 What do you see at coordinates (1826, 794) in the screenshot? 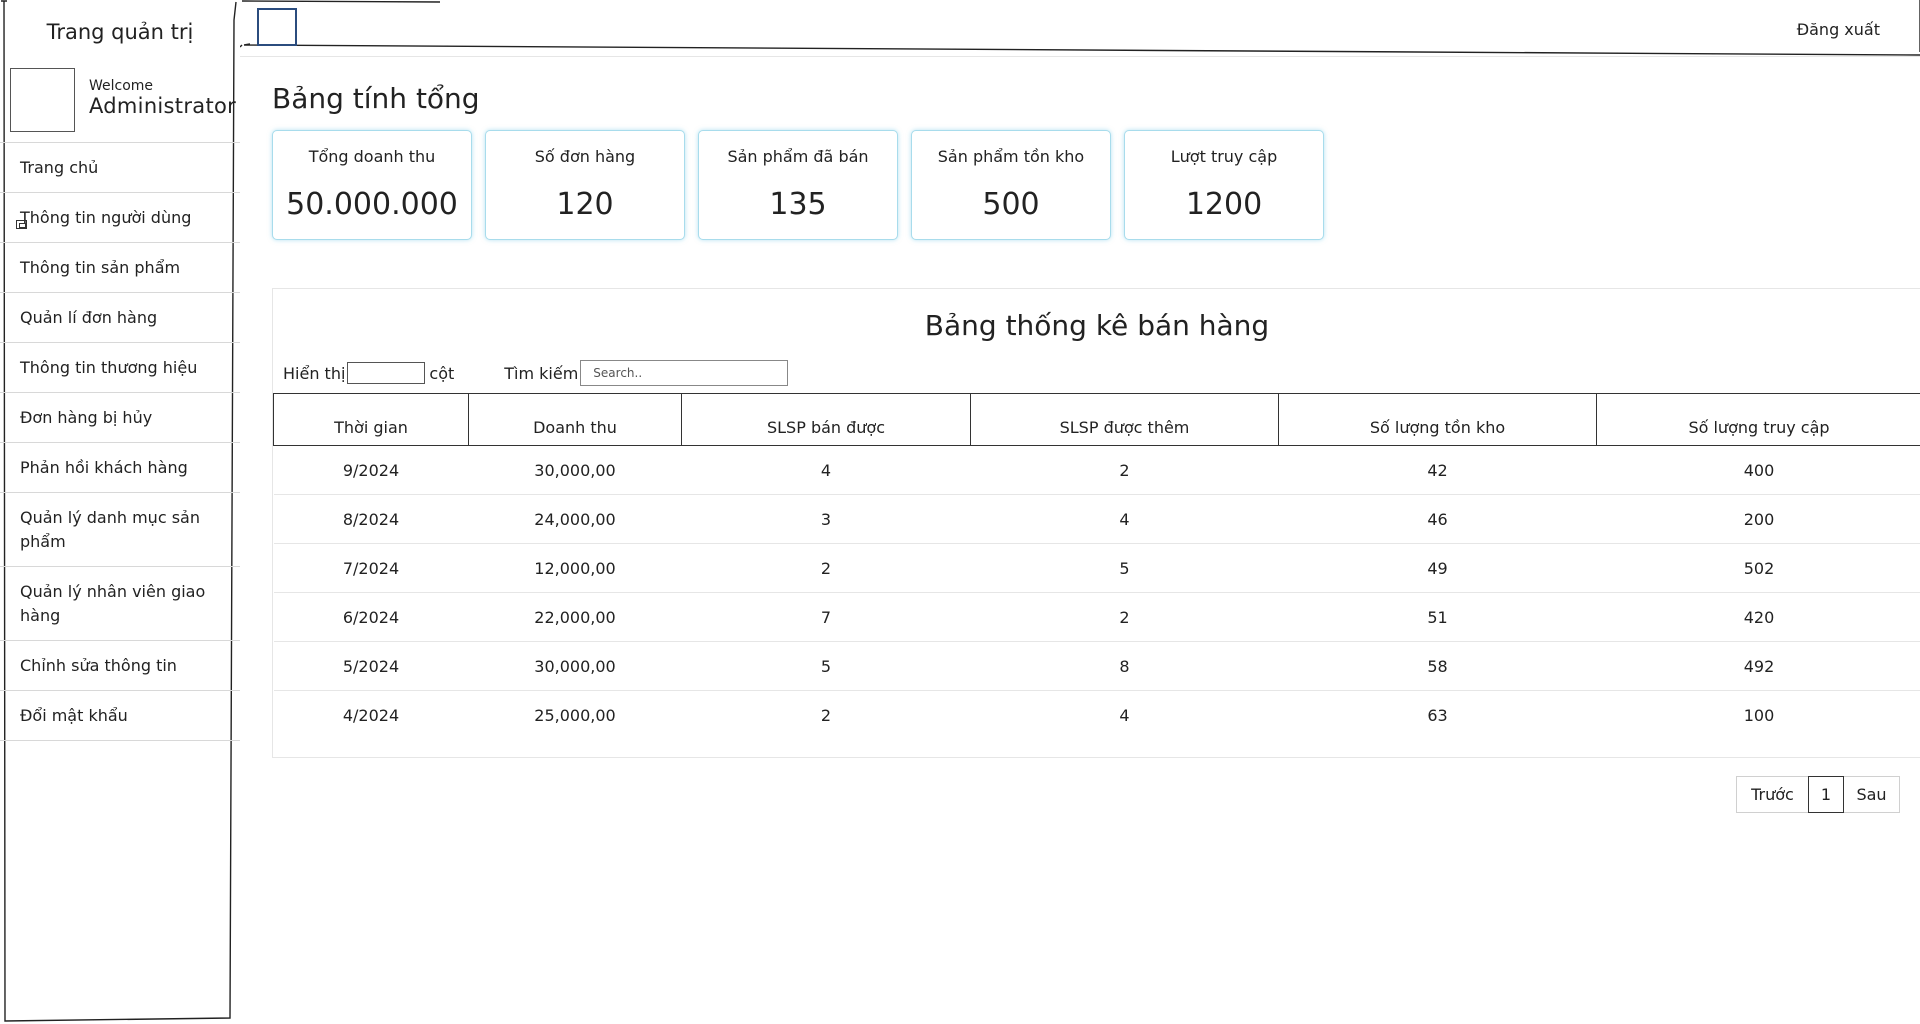
I see `current-page-button: 1` at bounding box center [1826, 794].